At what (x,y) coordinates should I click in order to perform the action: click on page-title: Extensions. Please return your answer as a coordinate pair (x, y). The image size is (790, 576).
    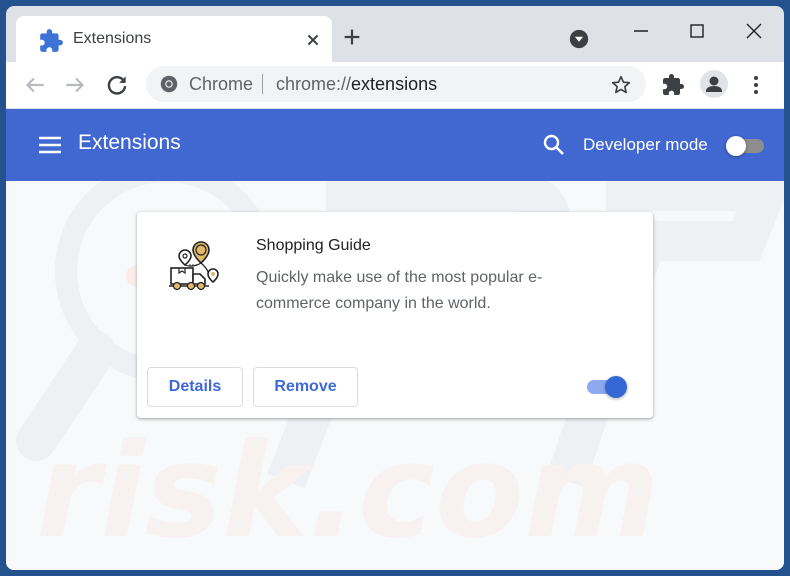
    Looking at the image, I should click on (129, 142).